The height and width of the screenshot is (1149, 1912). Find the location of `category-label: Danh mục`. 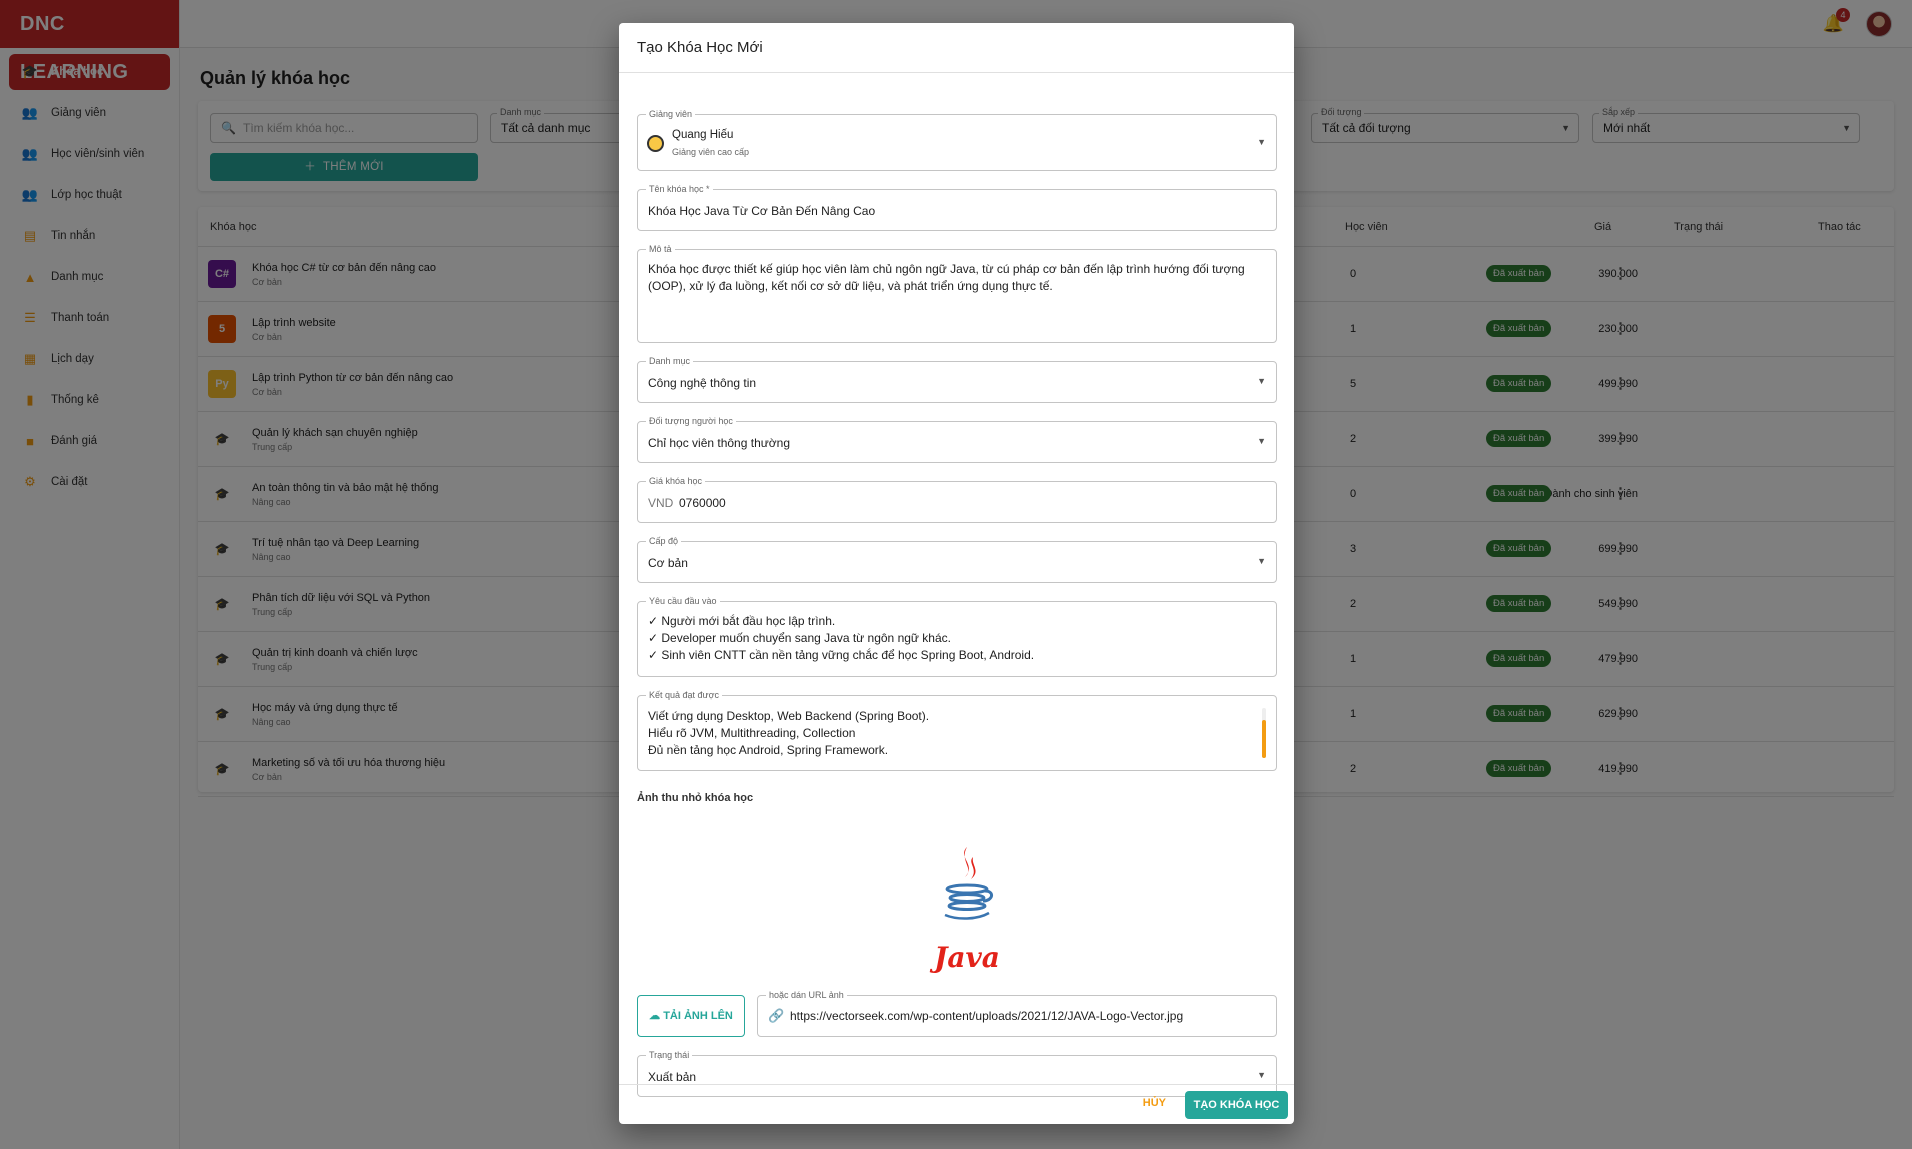

category-label: Danh mục is located at coordinates (670, 361).